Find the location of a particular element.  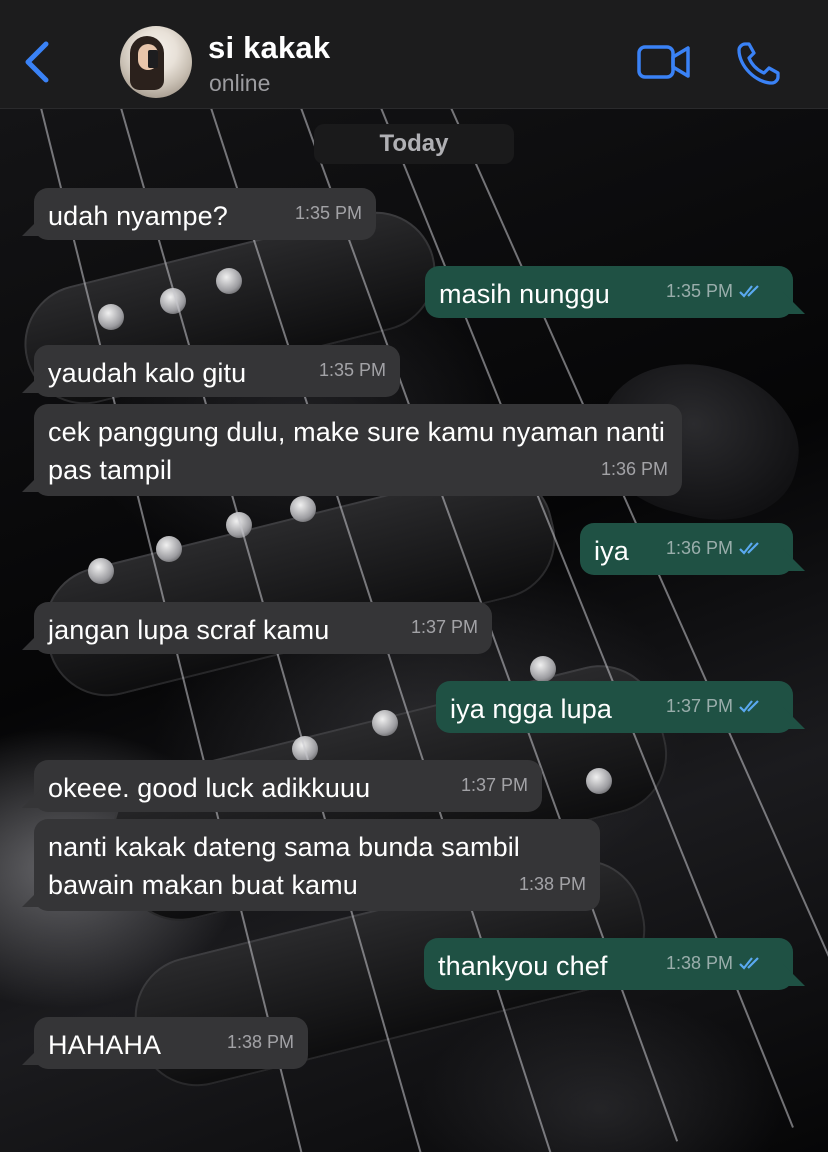

message-text: okeee. good luck adikkuuu is located at coordinates (209, 788).